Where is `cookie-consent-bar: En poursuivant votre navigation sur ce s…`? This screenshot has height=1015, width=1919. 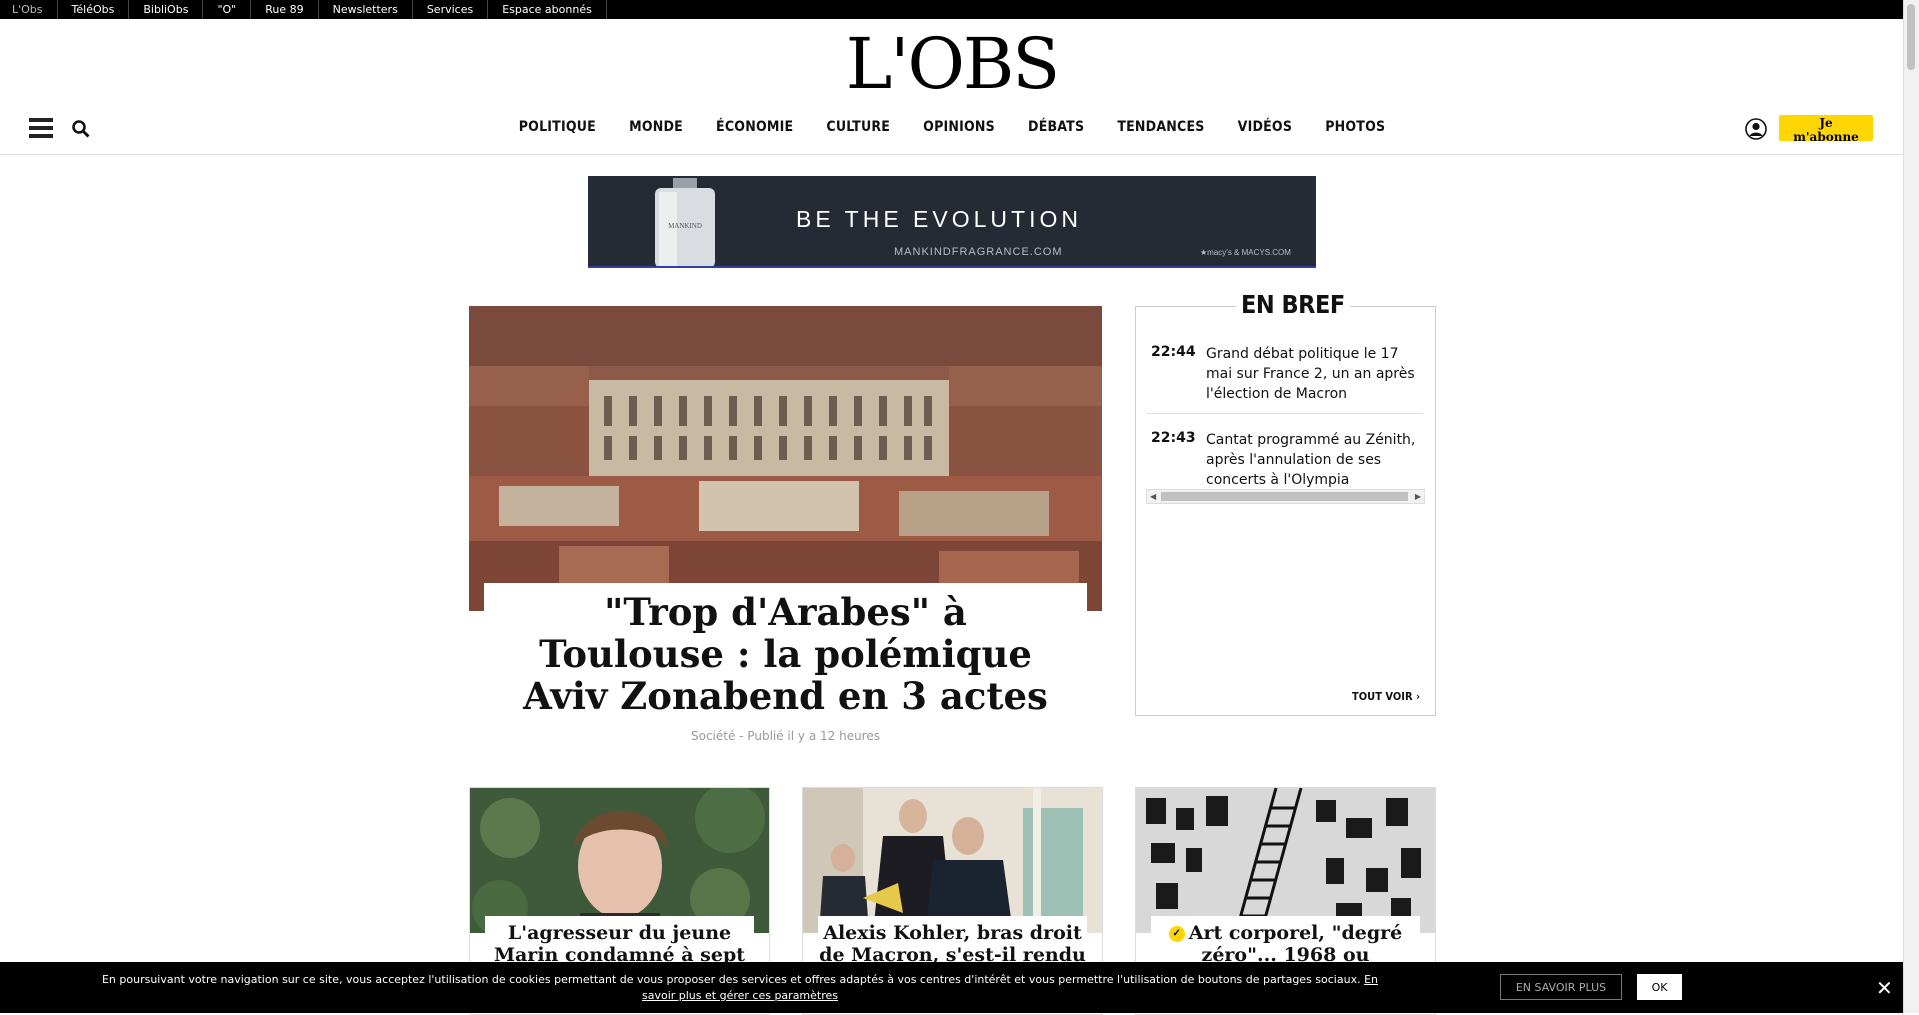
cookie-consent-bar: En poursuivant votre navigation sur ce s… is located at coordinates (952, 987).